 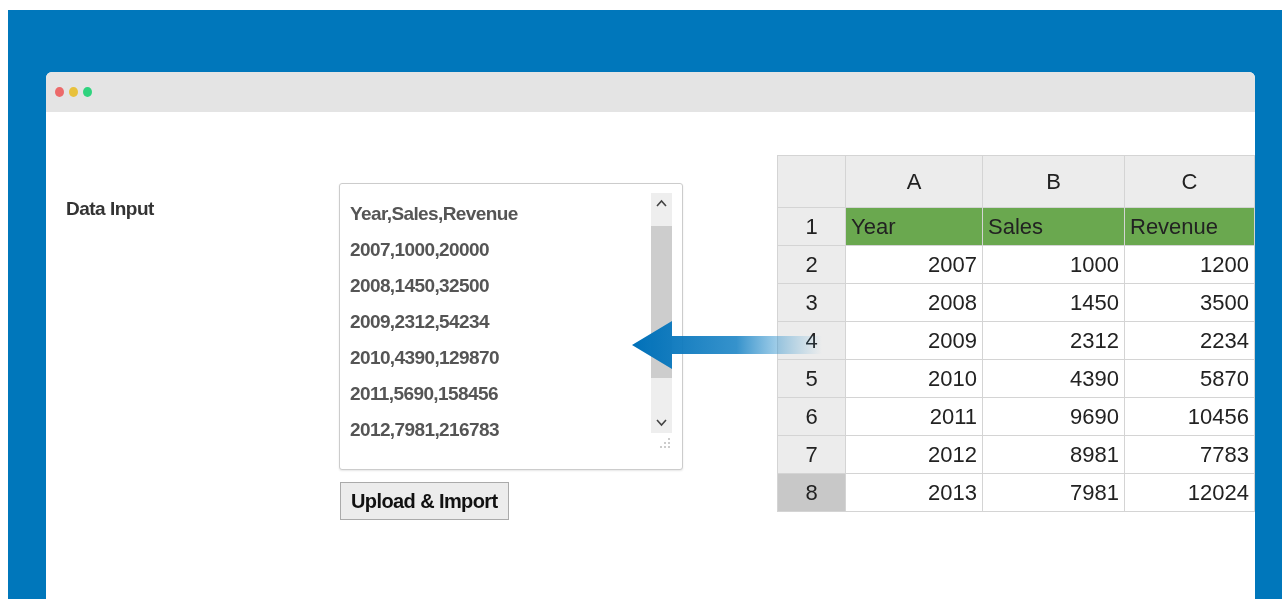 I want to click on field-label: Data Input, so click(x=110, y=209).